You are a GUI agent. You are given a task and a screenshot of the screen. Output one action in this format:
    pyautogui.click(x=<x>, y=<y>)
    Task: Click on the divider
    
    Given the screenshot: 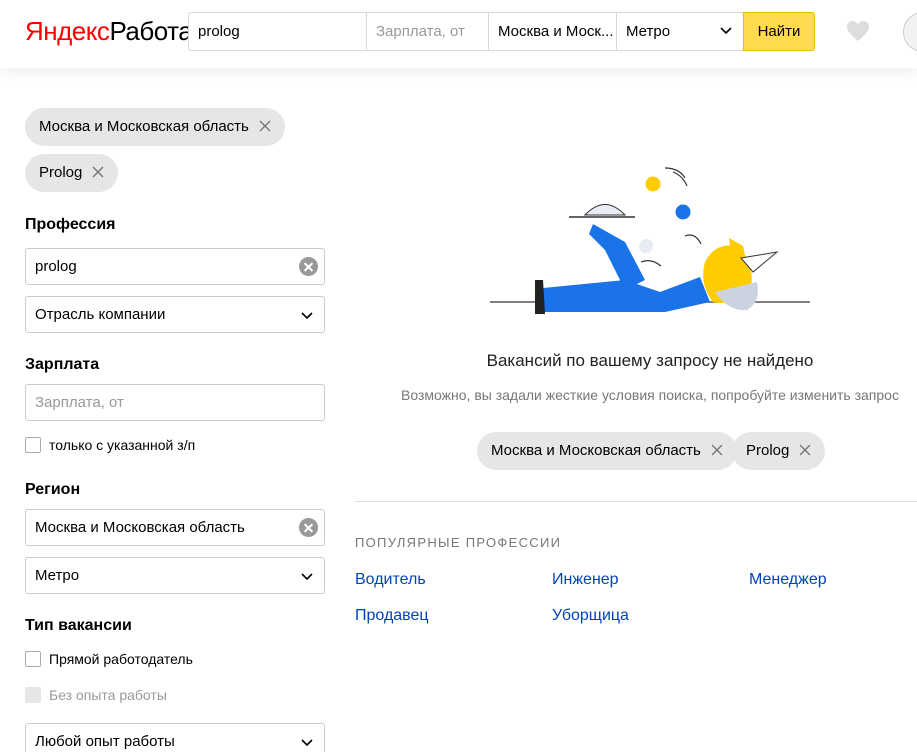 What is the action you would take?
    pyautogui.click(x=636, y=501)
    